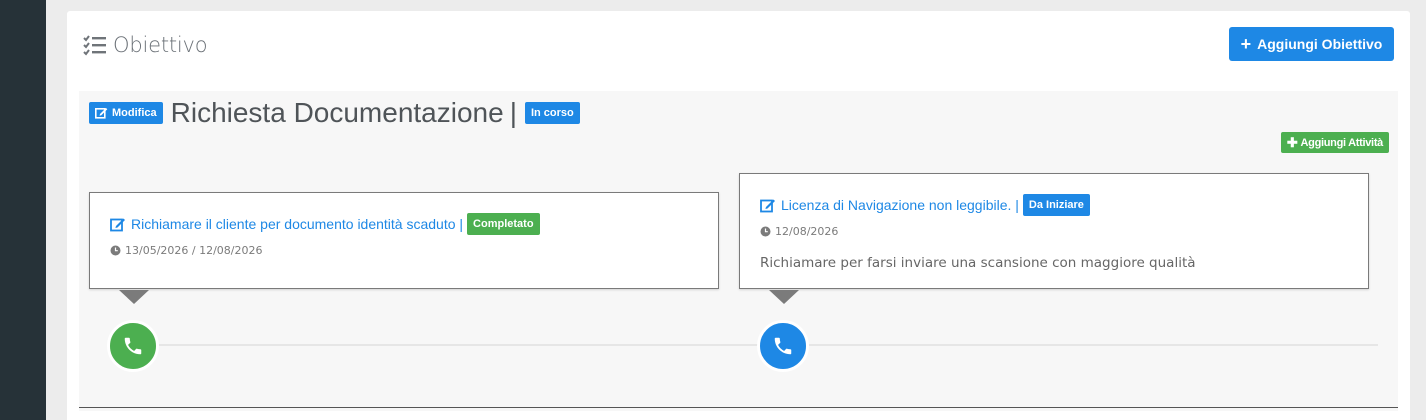 The width and height of the screenshot is (1426, 420). What do you see at coordinates (503, 224) in the screenshot?
I see `activity-status-badge: Completato` at bounding box center [503, 224].